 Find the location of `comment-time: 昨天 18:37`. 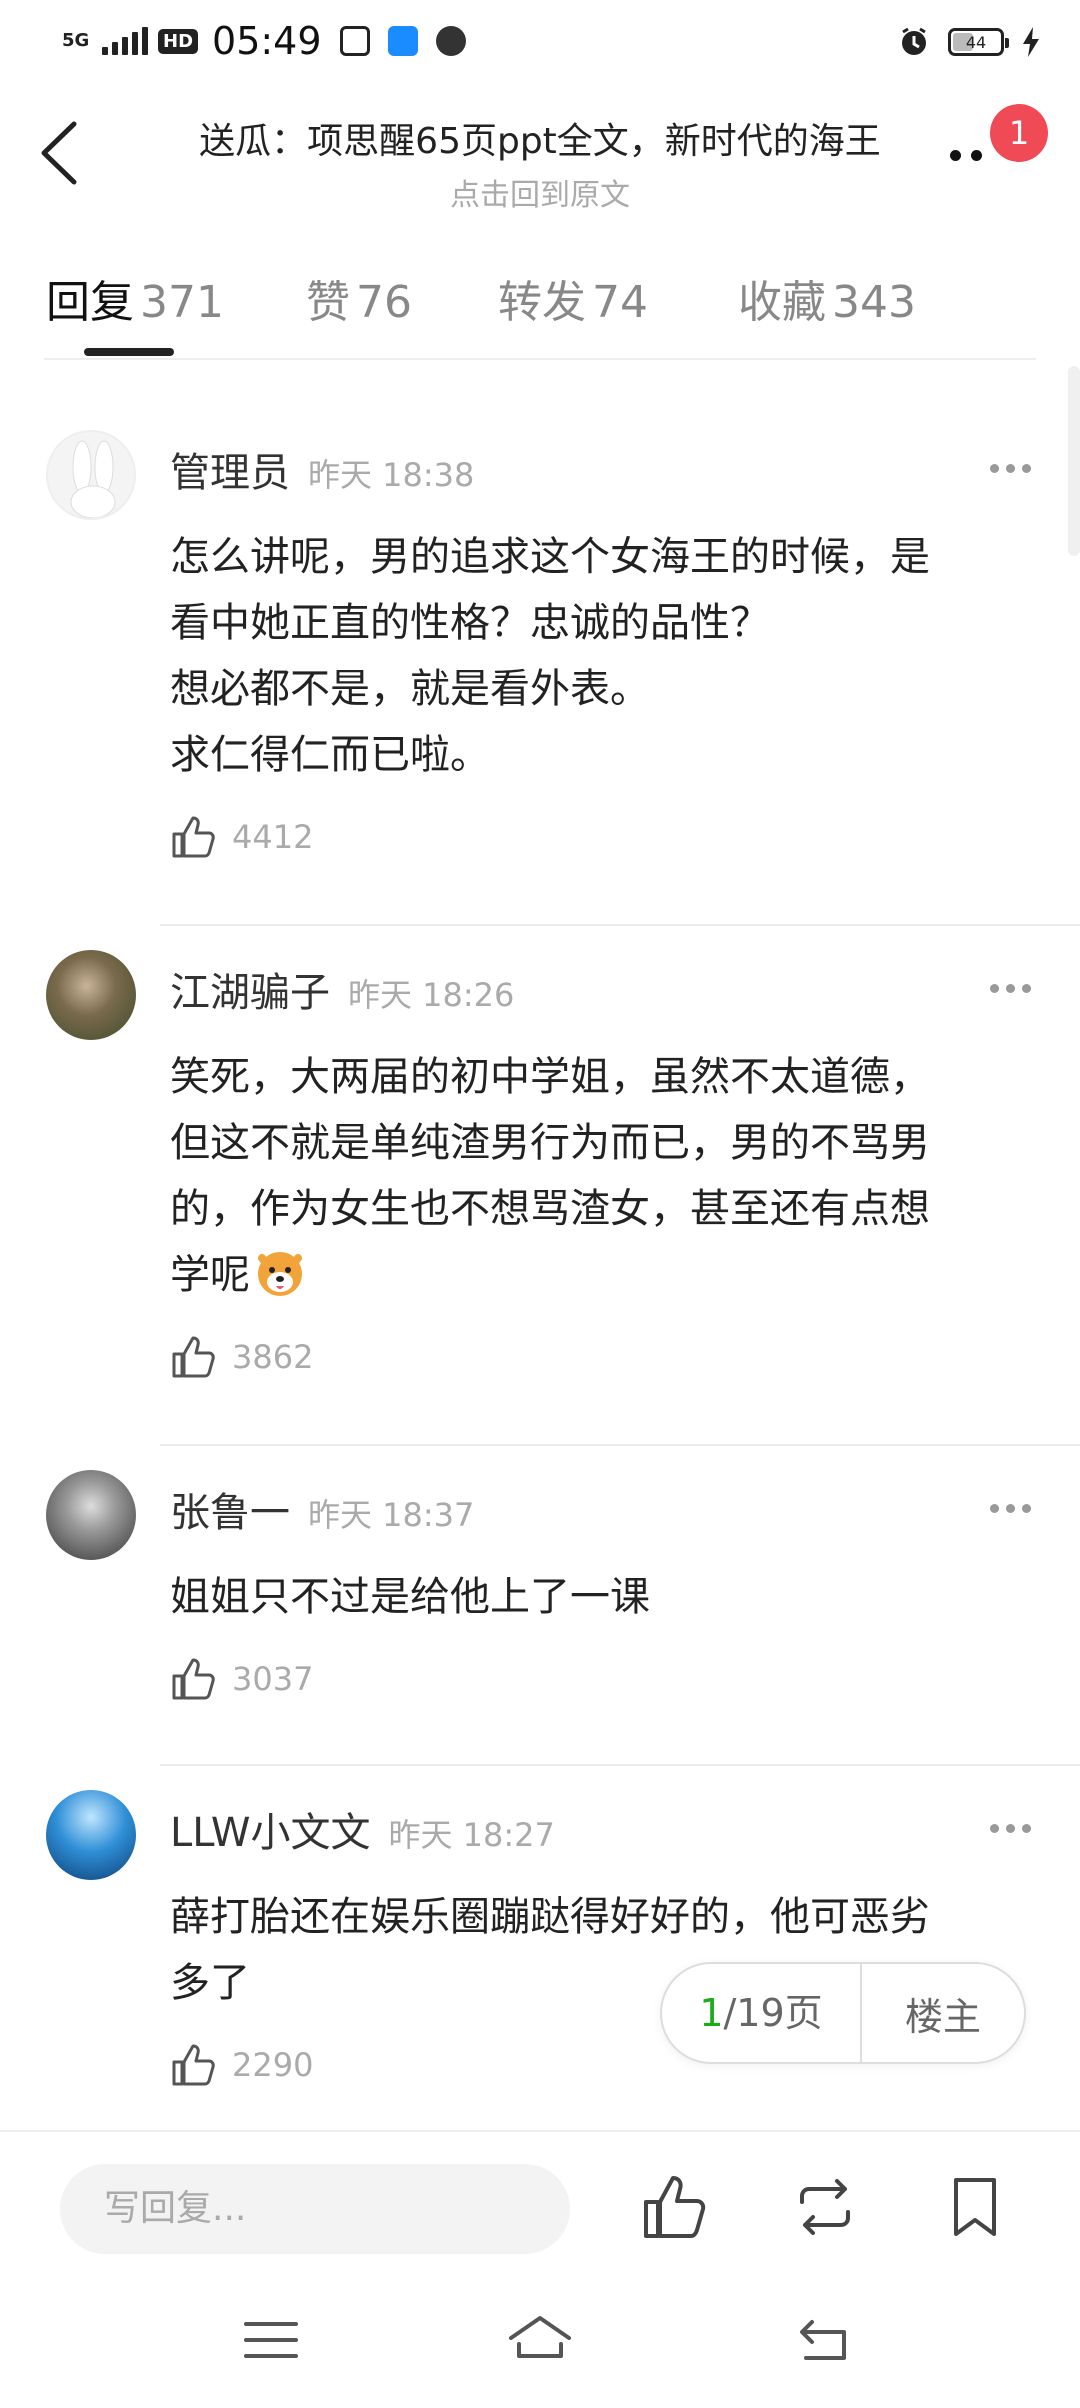

comment-time: 昨天 18:37 is located at coordinates (391, 1515).